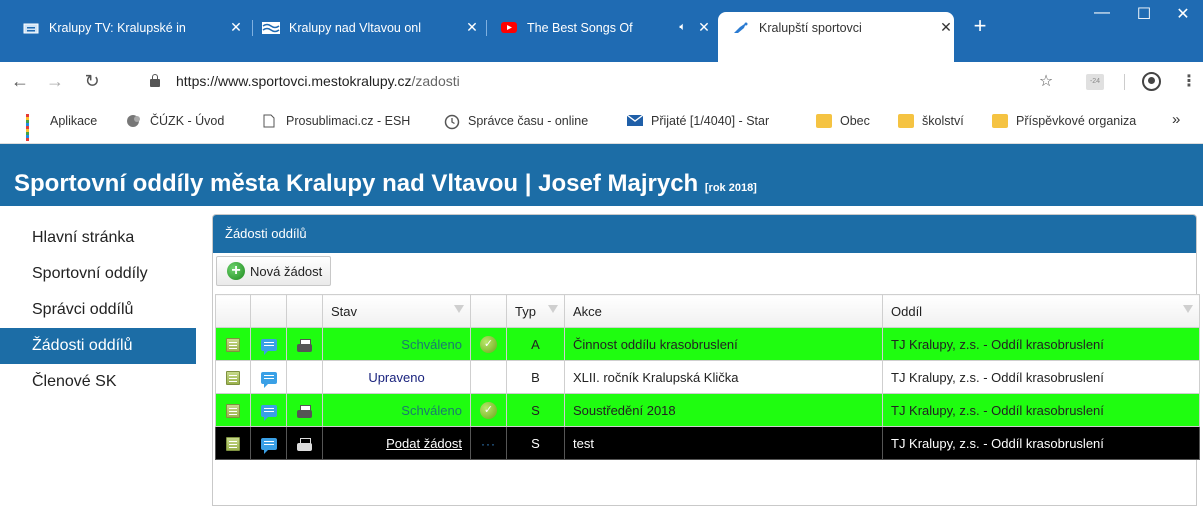 Image resolution: width=1203 pixels, height=506 pixels. I want to click on folder-icon, so click(1000, 121).